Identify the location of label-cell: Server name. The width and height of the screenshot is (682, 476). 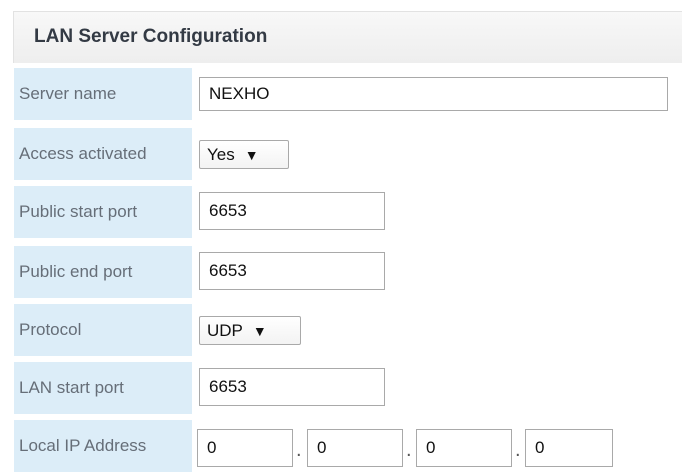
(103, 94).